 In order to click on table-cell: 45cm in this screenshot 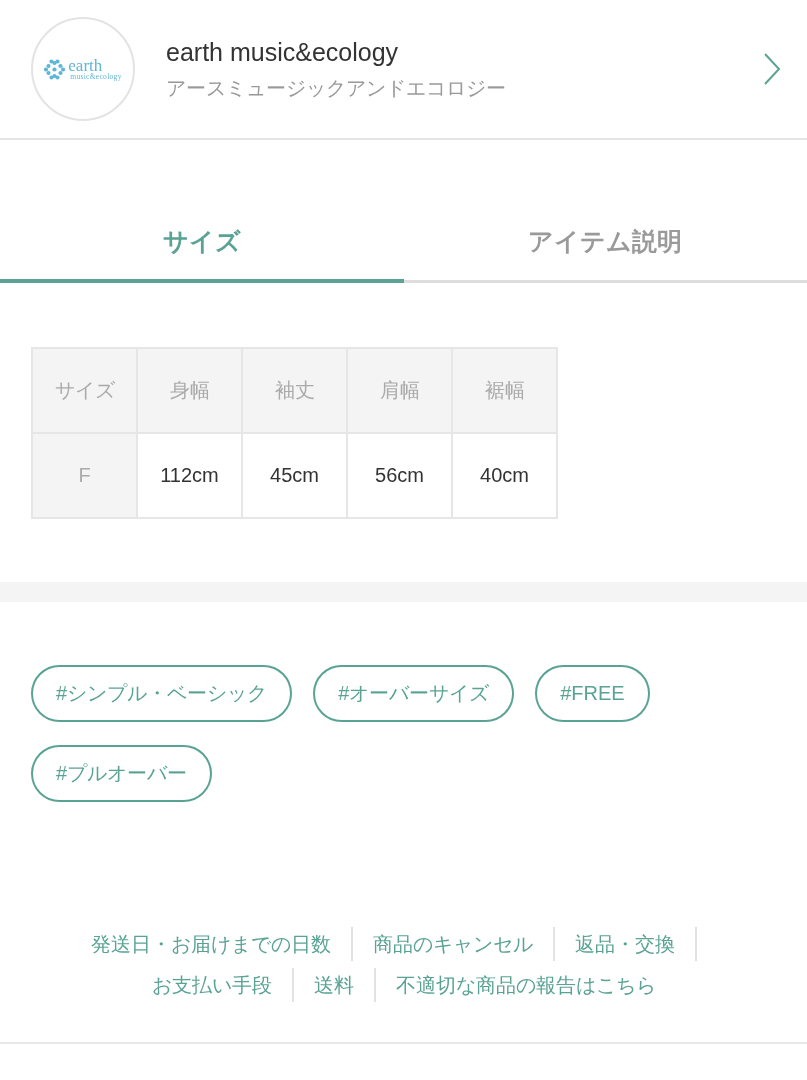, I will do `click(294, 475)`.